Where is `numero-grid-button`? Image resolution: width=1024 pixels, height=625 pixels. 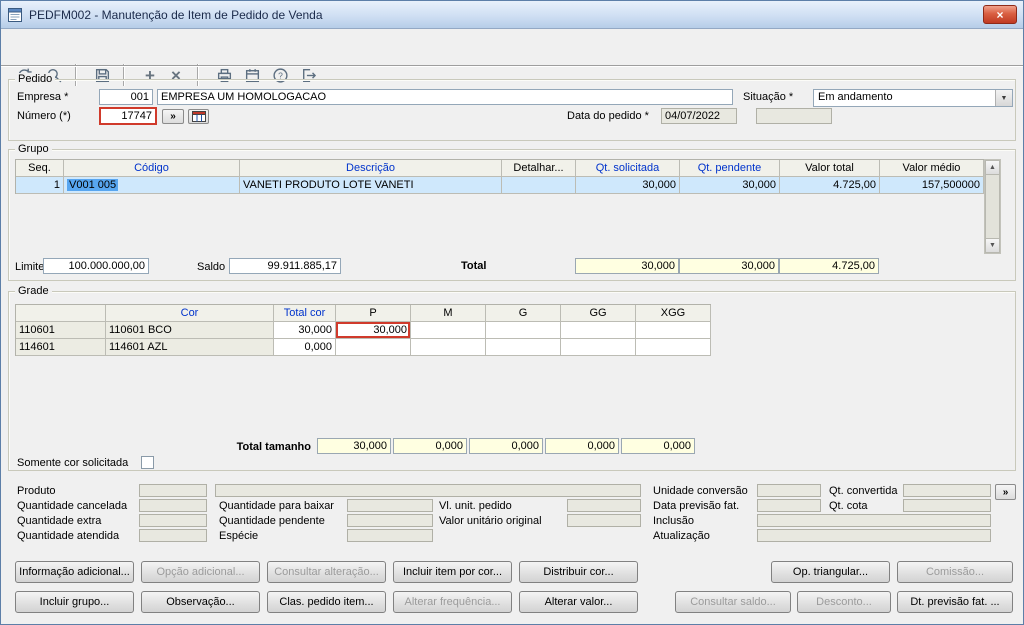 numero-grid-button is located at coordinates (198, 116).